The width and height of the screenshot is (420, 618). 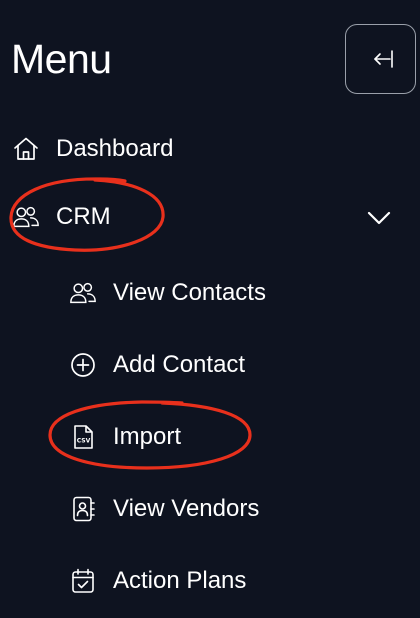 I want to click on sidebar-item-label: View Vendors, so click(x=186, y=508).